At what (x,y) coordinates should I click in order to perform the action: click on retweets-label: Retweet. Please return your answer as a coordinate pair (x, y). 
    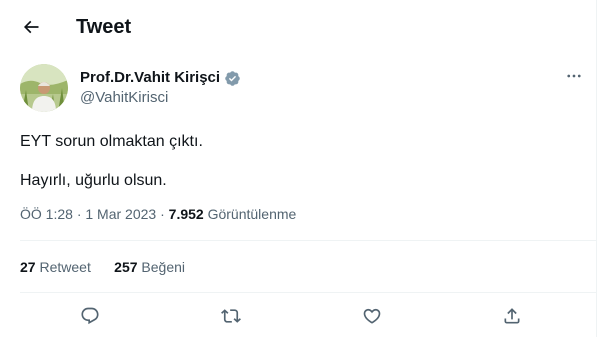
    Looking at the image, I should click on (65, 267).